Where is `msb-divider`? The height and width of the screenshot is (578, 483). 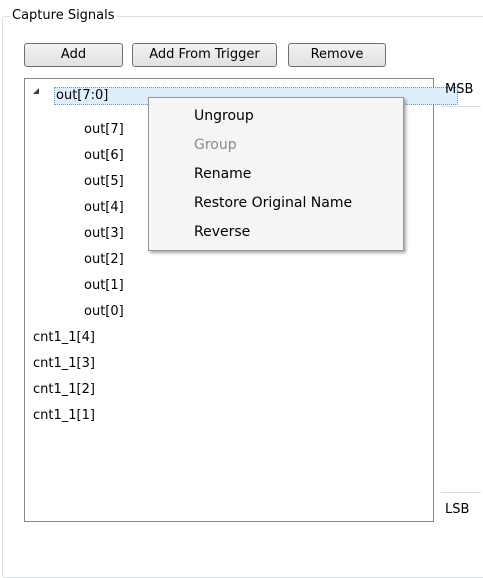
msb-divider is located at coordinates (461, 106).